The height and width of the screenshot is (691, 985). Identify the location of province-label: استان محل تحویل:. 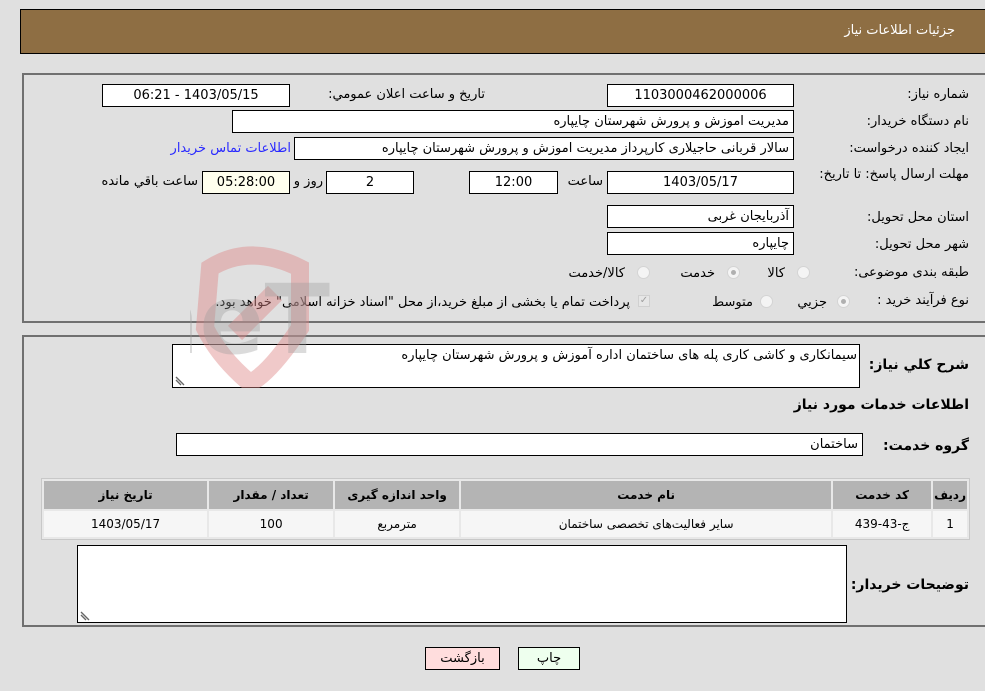
(918, 217).